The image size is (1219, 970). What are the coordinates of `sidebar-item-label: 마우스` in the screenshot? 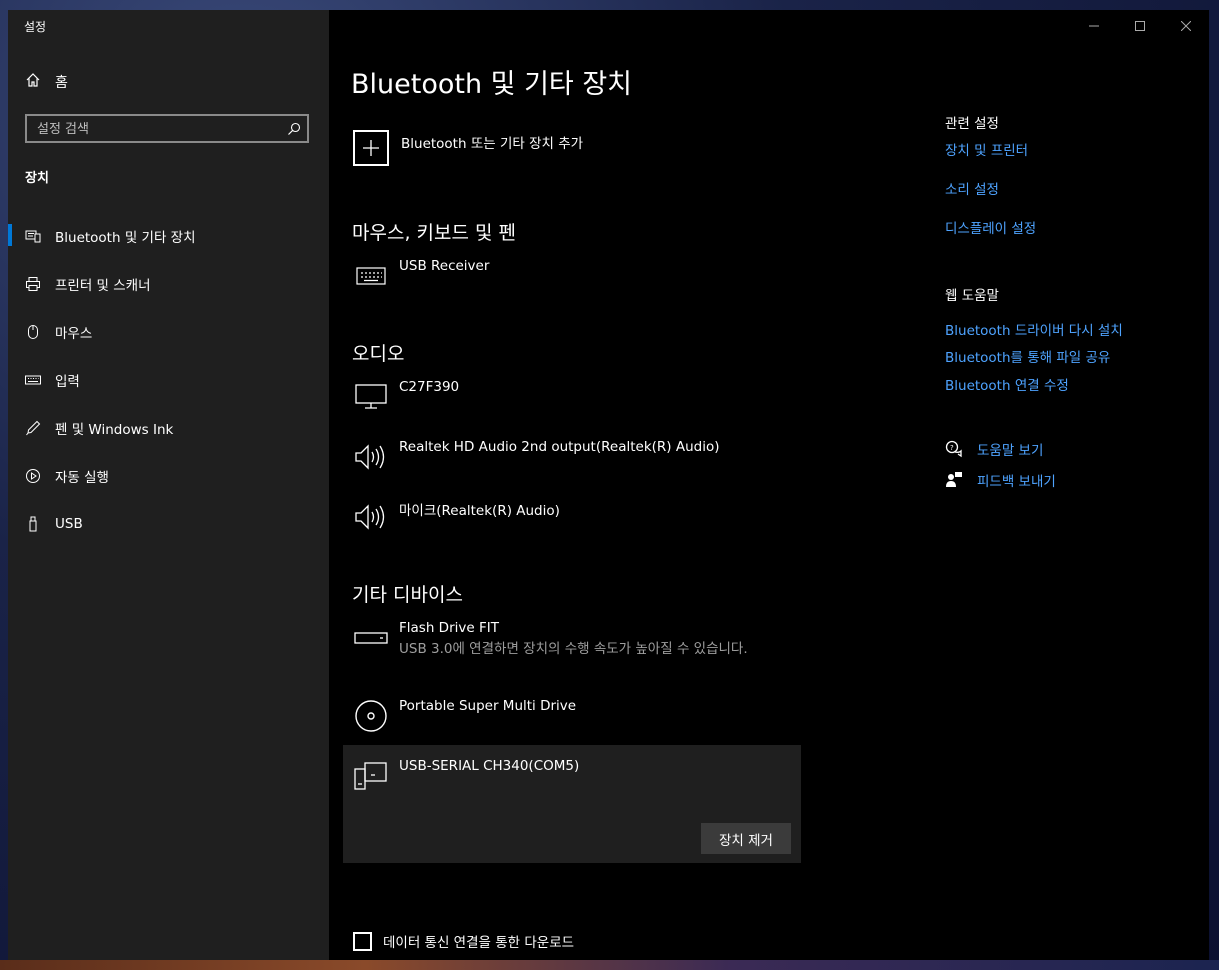 It's located at (74, 334).